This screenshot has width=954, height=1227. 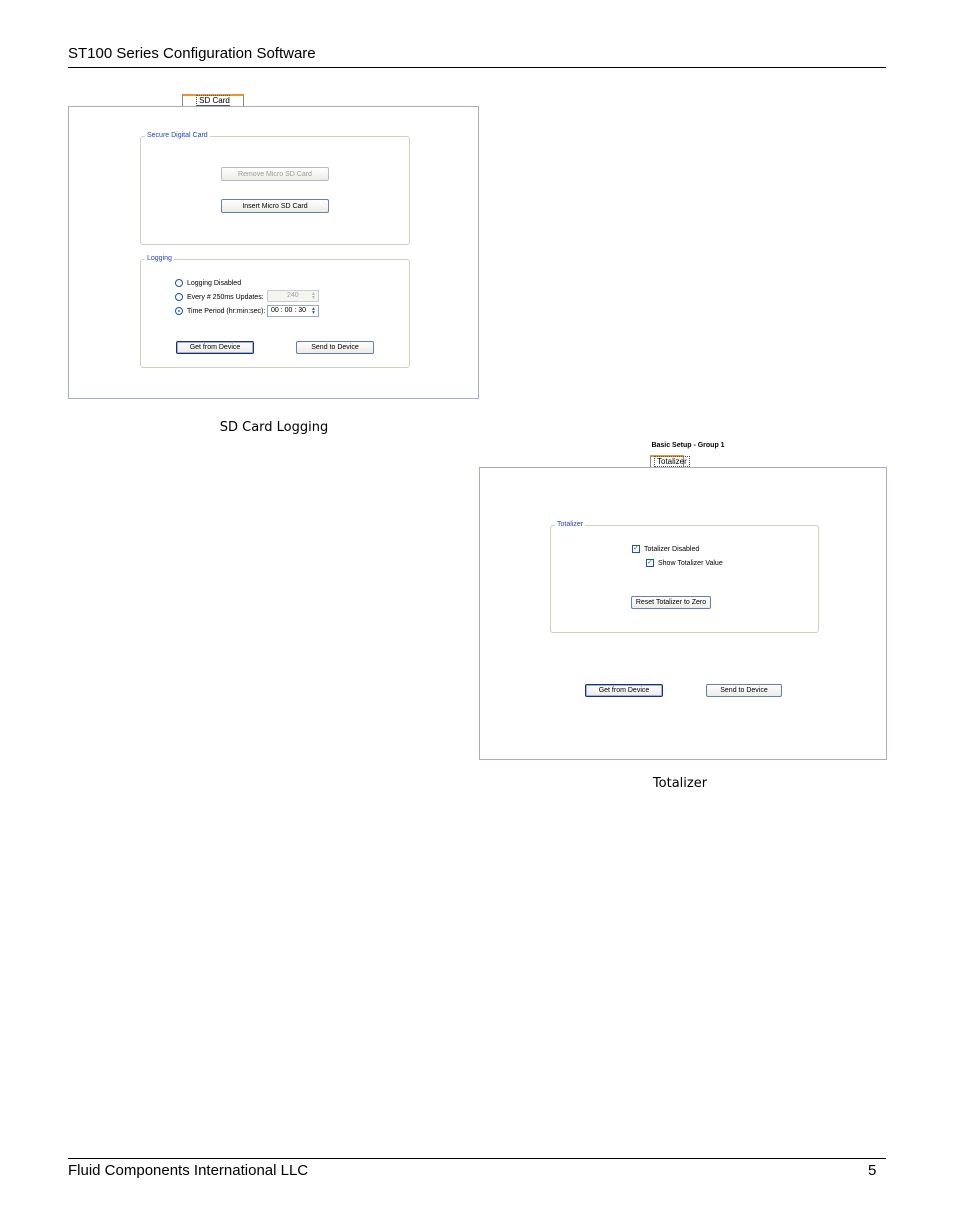 I want to click on show-totalizer-value-label: Show Totalizer Value, so click(x=690, y=563).